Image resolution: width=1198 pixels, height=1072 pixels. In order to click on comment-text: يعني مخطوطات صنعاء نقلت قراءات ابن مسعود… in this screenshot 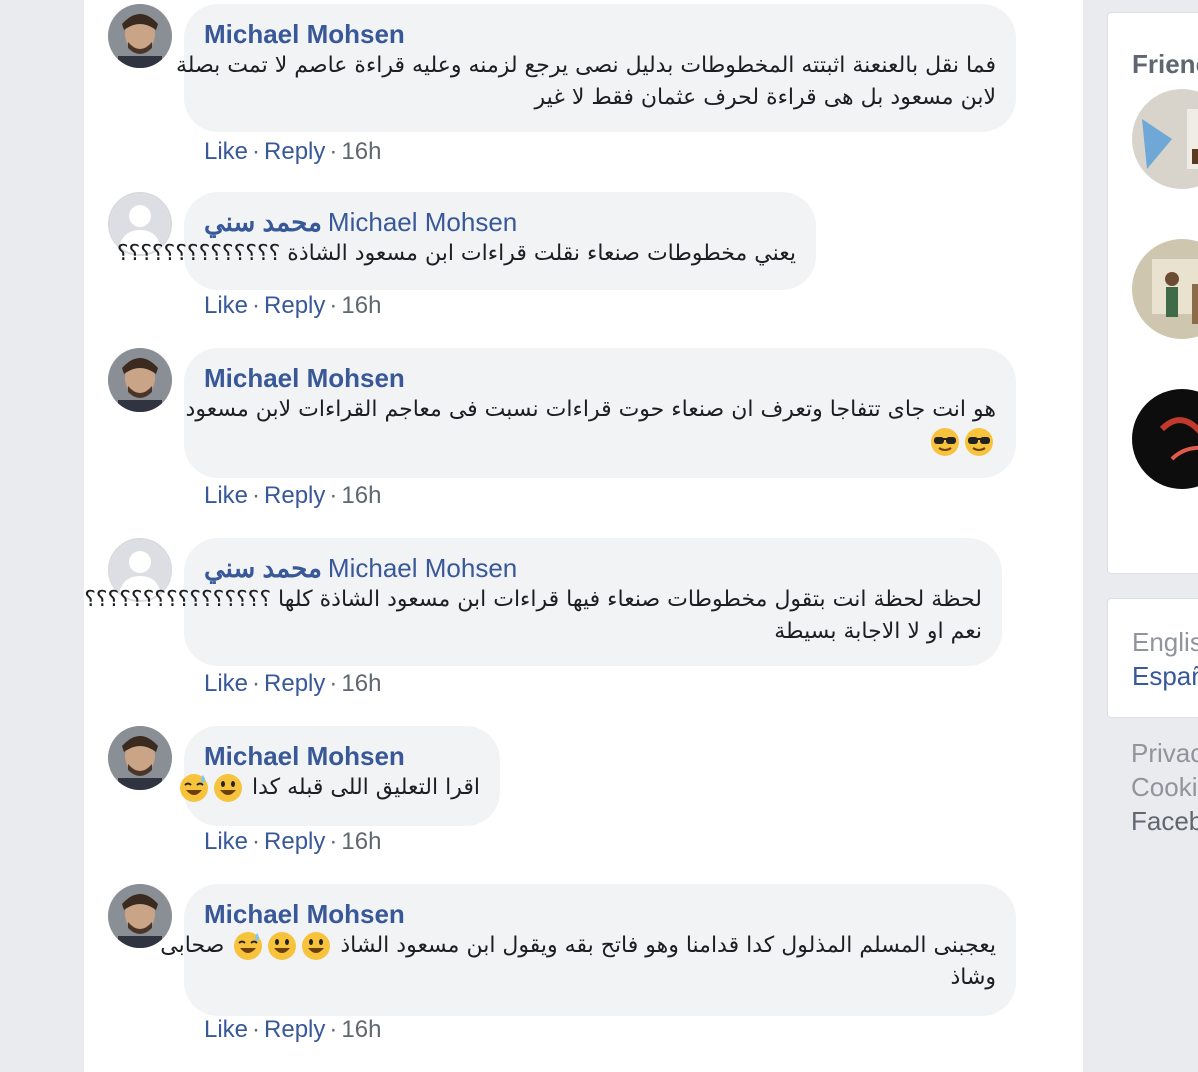, I will do `click(456, 253)`.